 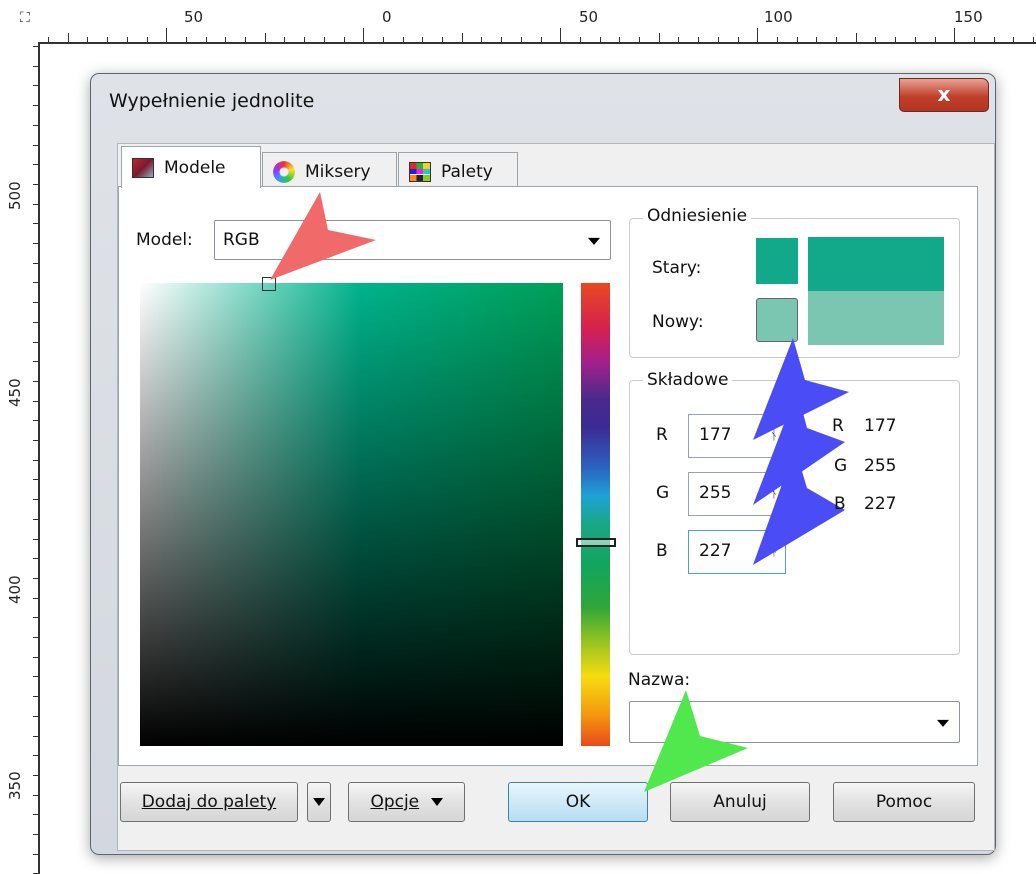 What do you see at coordinates (15, 589) in the screenshot?
I see `ruler-label: 400` at bounding box center [15, 589].